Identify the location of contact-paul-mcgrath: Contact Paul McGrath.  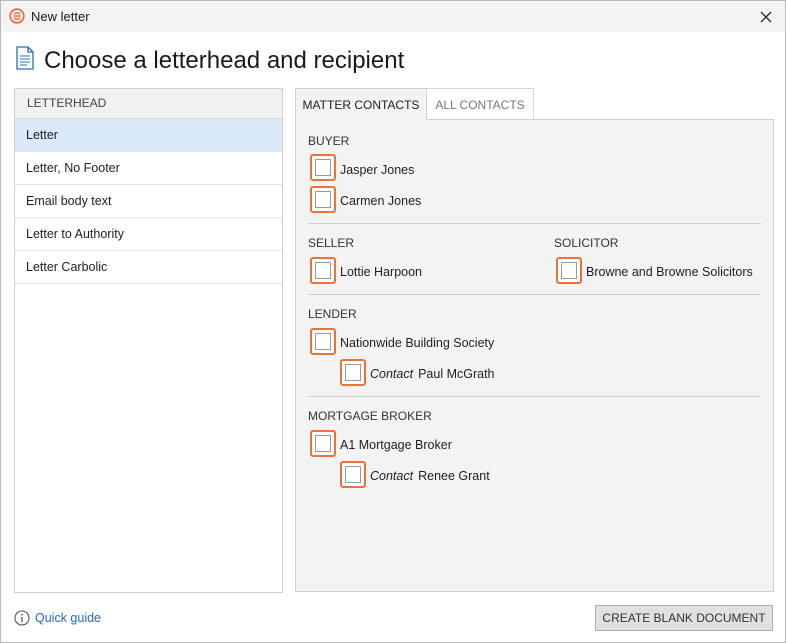
(432, 374).